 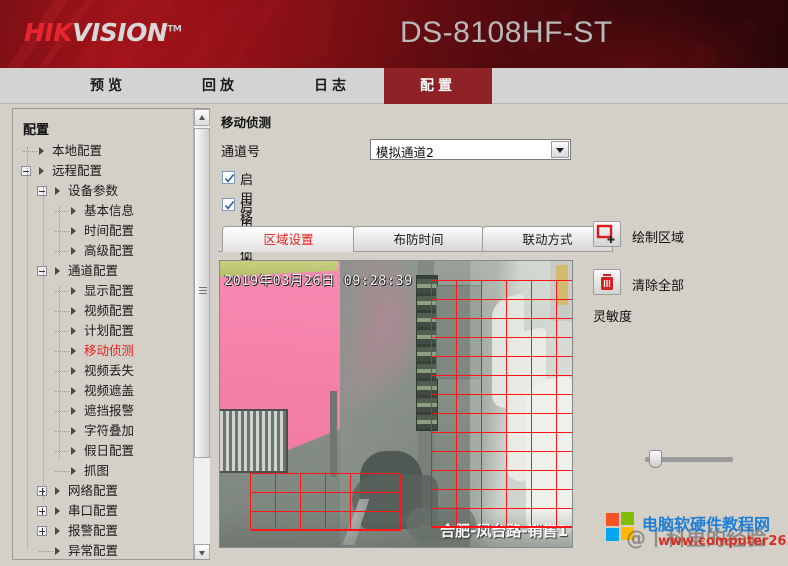 What do you see at coordinates (102, 291) in the screenshot?
I see `sidebar-item-7: 显示配置` at bounding box center [102, 291].